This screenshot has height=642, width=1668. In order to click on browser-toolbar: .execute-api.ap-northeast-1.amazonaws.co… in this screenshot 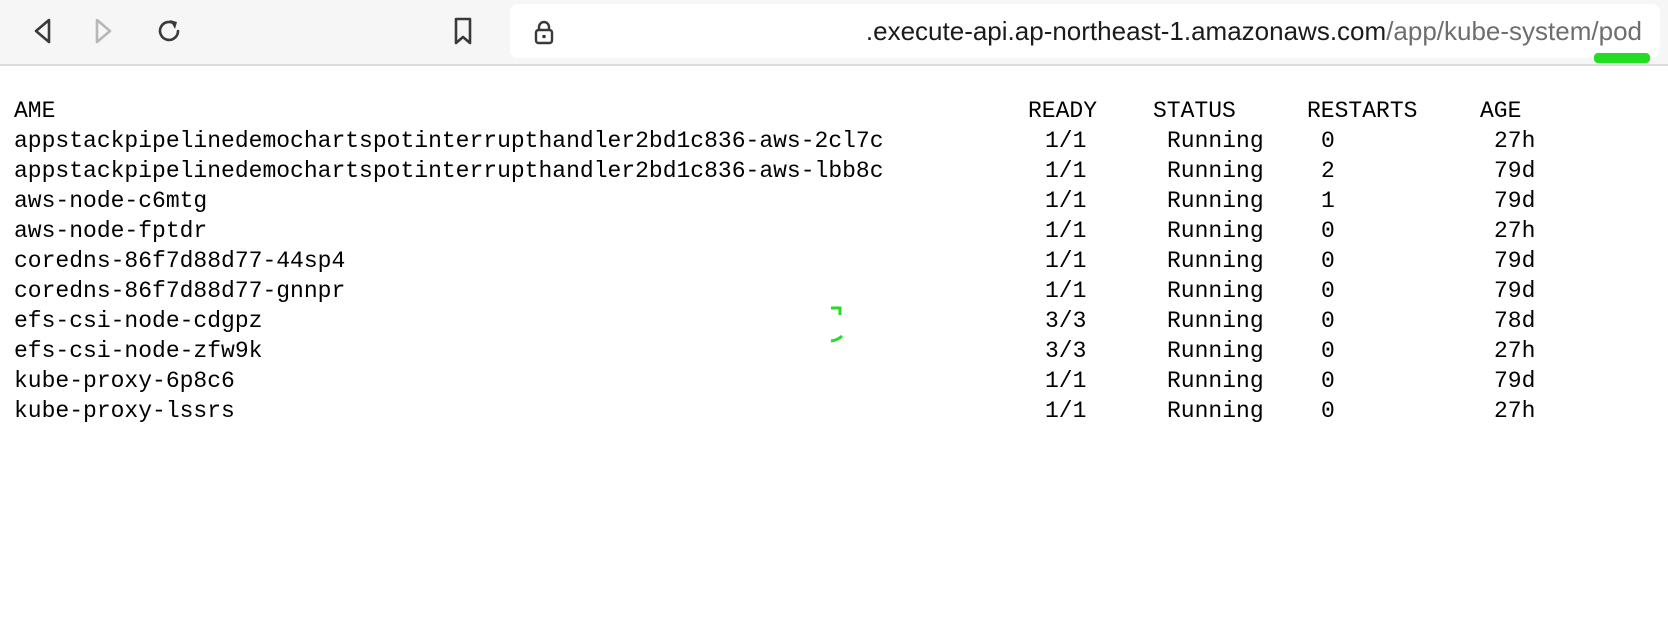, I will do `click(834, 33)`.